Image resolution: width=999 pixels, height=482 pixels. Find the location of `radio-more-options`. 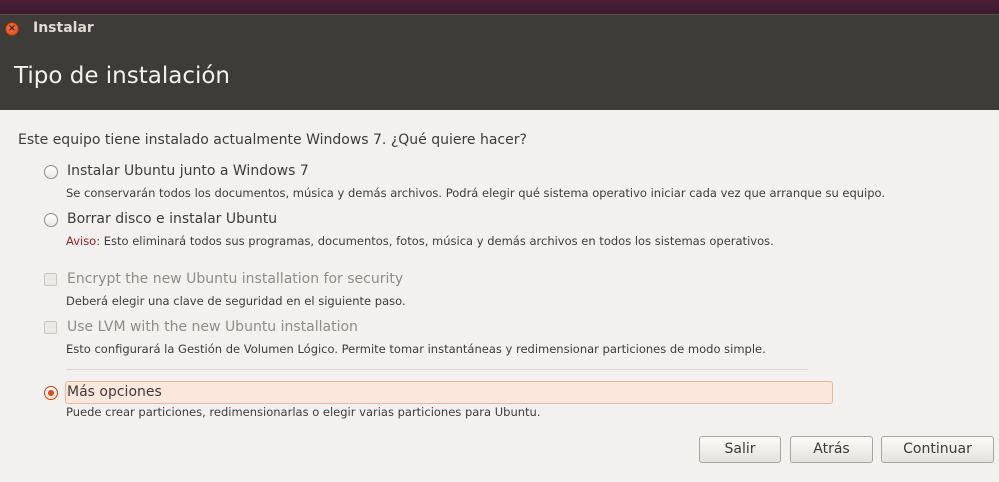

radio-more-options is located at coordinates (51, 393).